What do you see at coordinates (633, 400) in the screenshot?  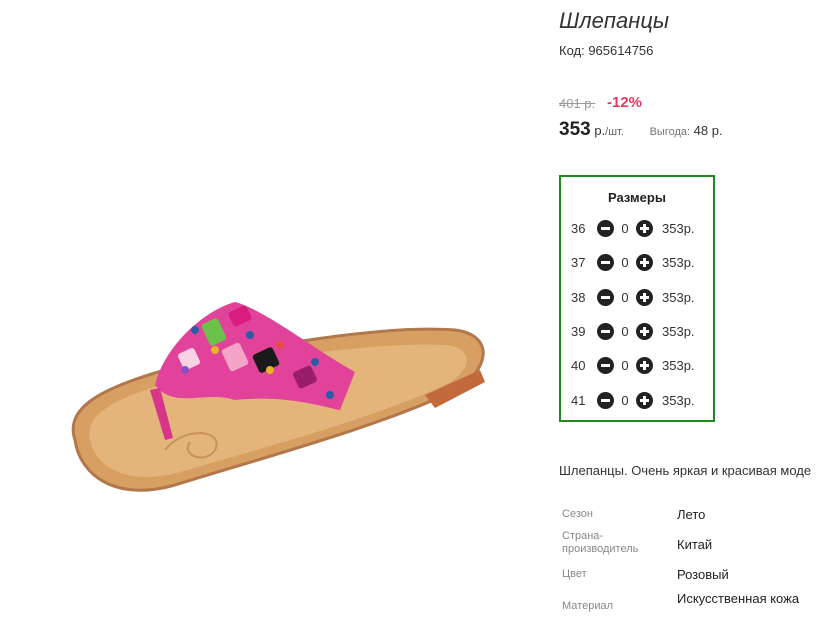 I see `size-row: 41 0 353р.` at bounding box center [633, 400].